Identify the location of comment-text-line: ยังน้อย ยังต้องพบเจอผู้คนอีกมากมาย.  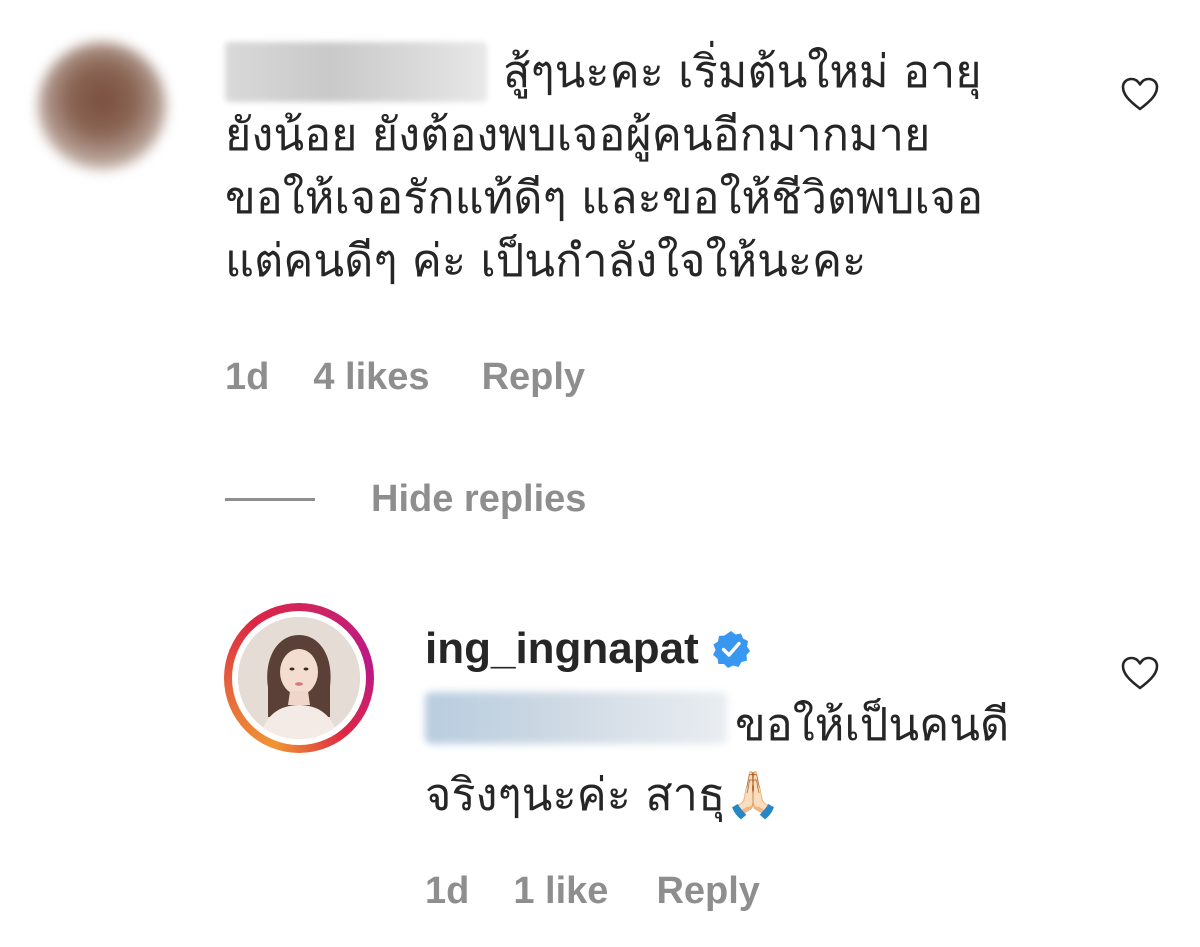
(578, 134).